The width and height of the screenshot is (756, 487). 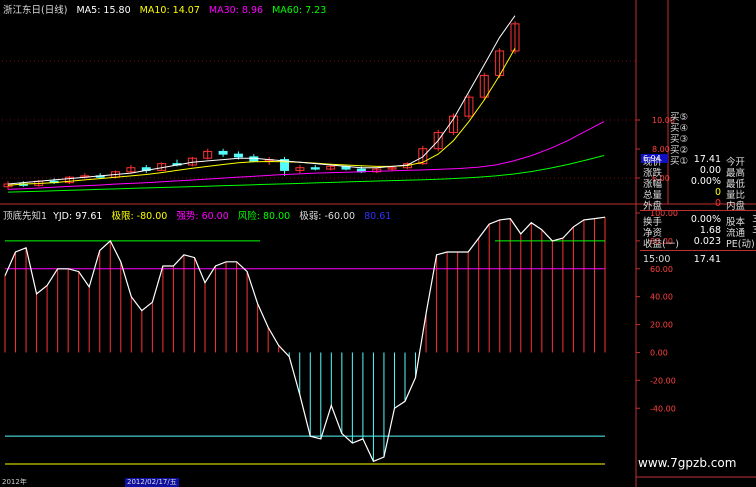 I want to click on extra-label: 80.61, so click(x=378, y=216).